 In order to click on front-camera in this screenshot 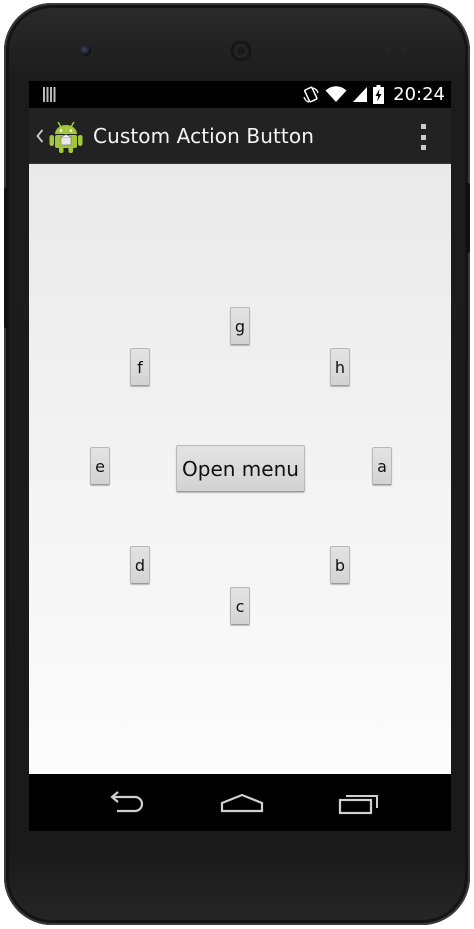, I will do `click(85, 50)`.